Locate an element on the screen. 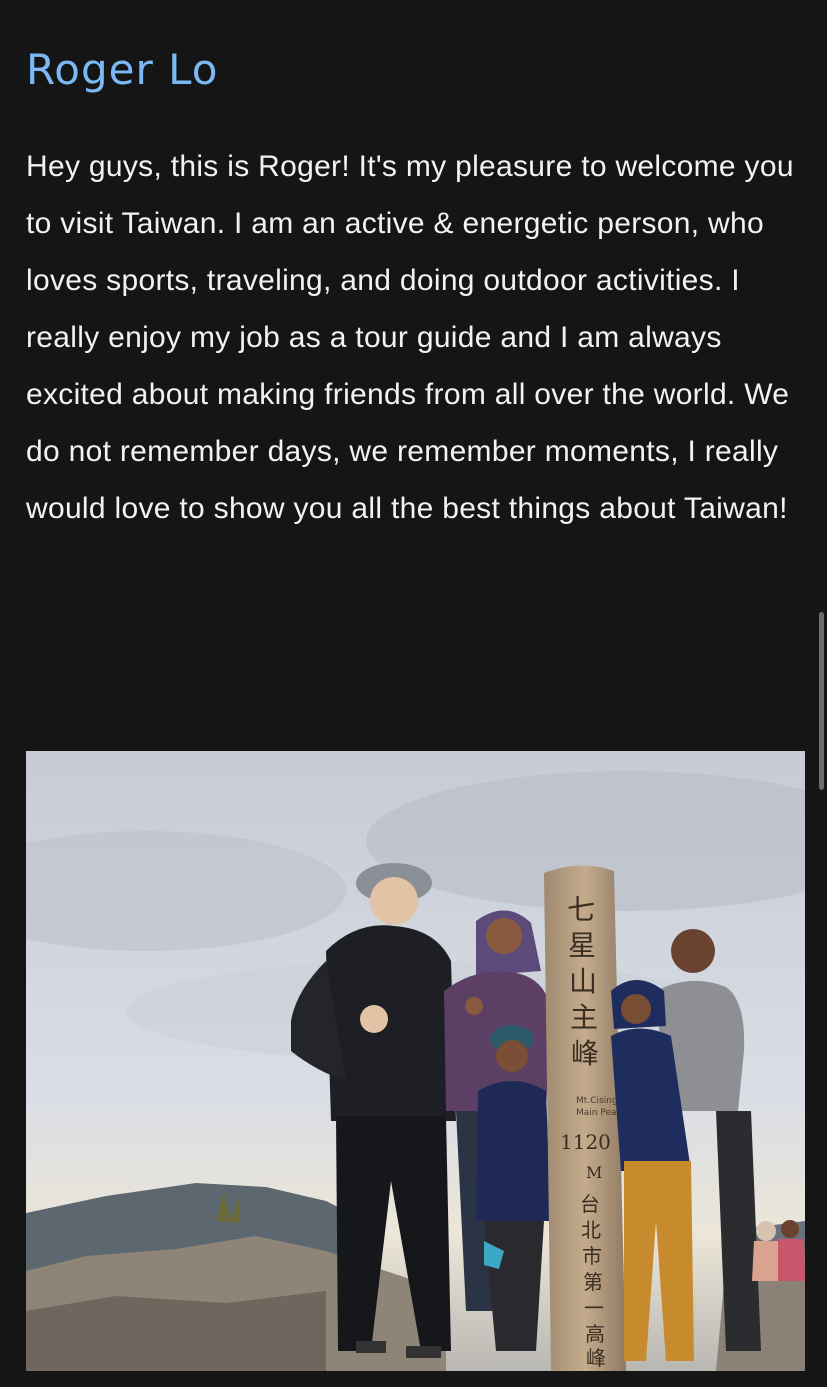 This screenshot has width=827, height=1387. post-chinese-2-char-4: 第 is located at coordinates (593, 1282).